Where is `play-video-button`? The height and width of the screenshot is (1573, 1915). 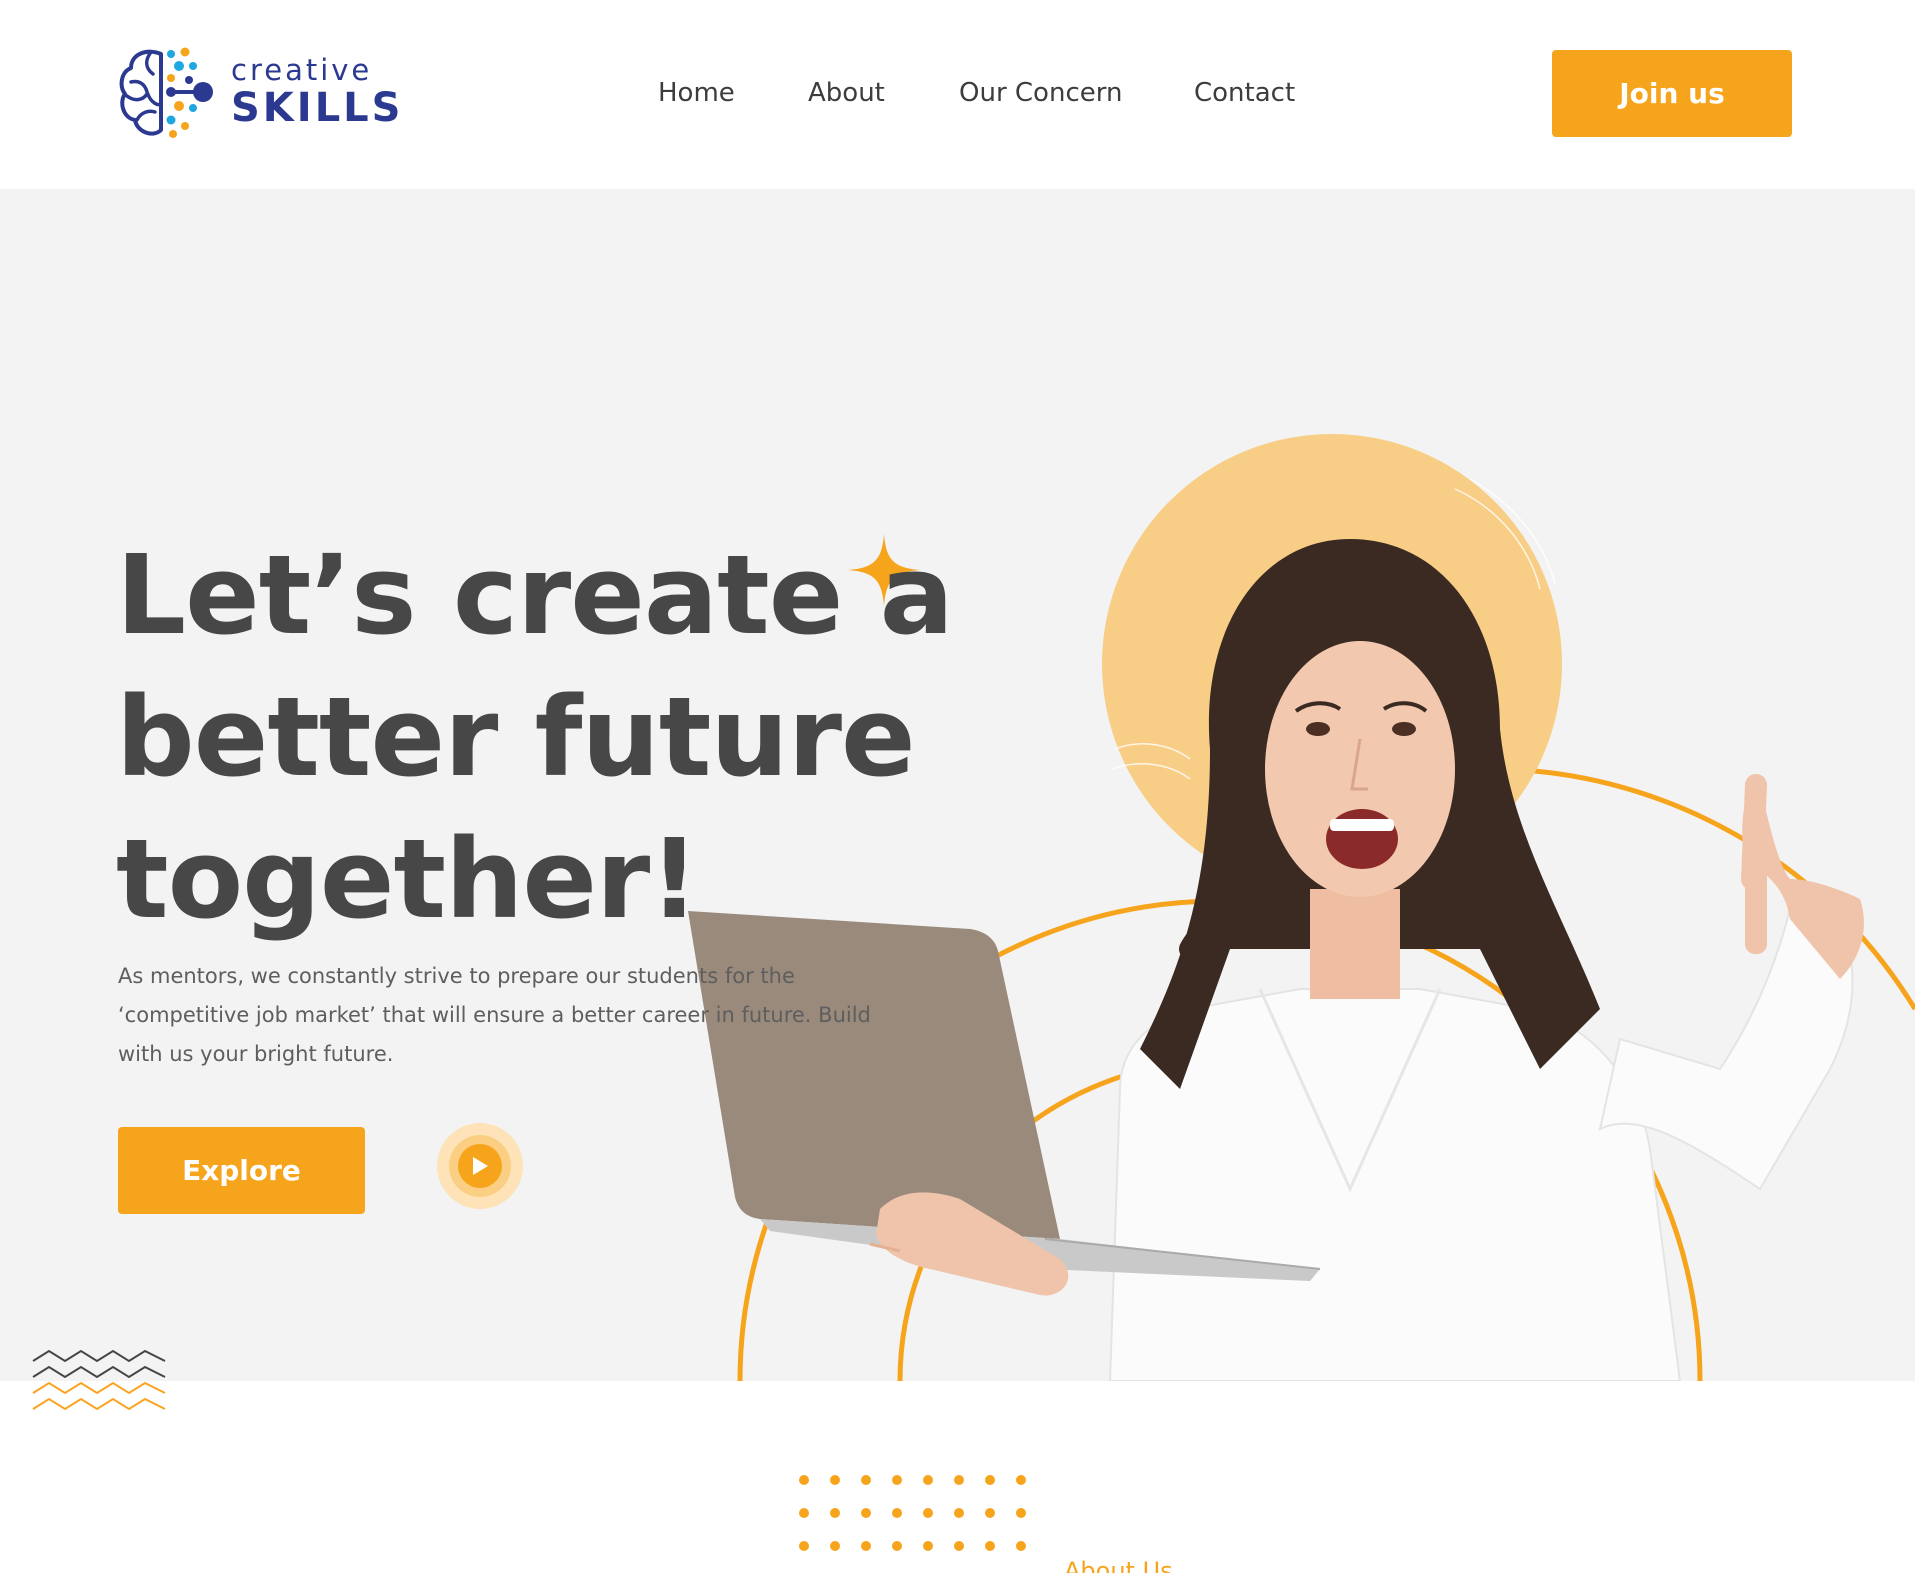
play-video-button is located at coordinates (480, 1166).